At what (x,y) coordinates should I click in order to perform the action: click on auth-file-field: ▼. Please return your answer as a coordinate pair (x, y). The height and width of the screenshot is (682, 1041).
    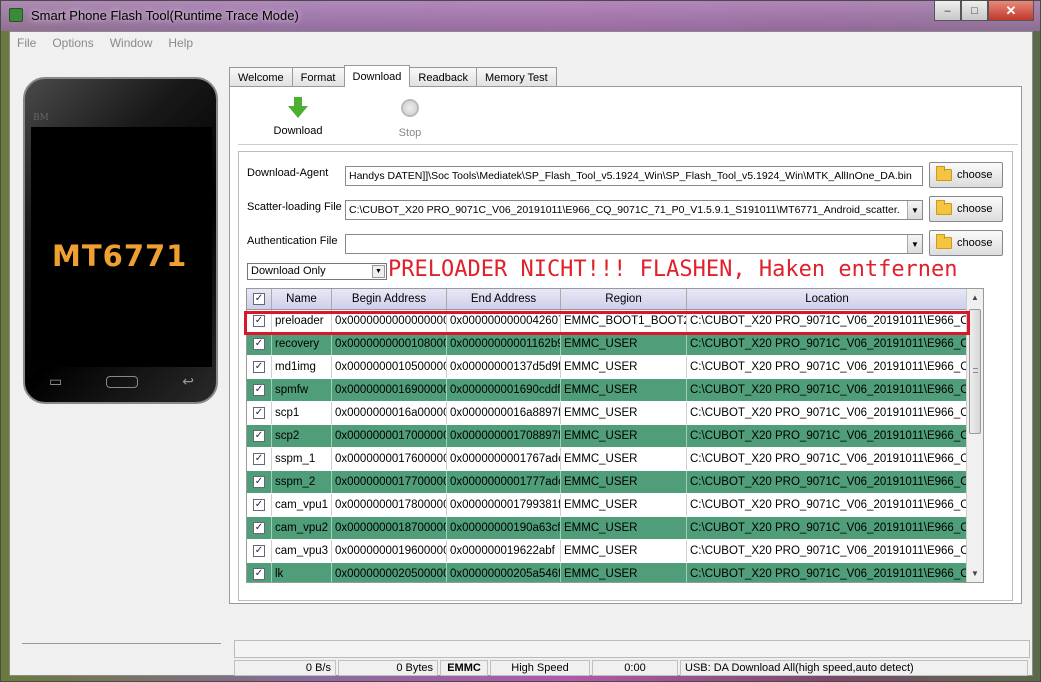
    Looking at the image, I should click on (634, 244).